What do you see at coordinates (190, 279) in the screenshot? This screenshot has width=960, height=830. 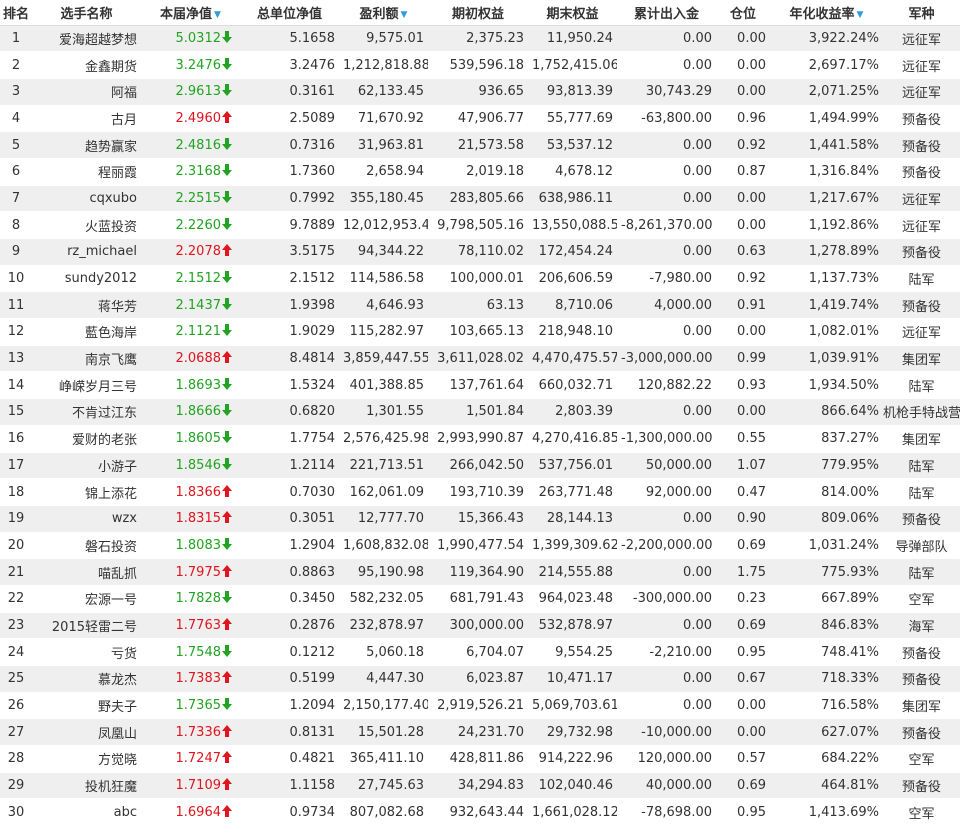 I see `nav-cell: 2.1512` at bounding box center [190, 279].